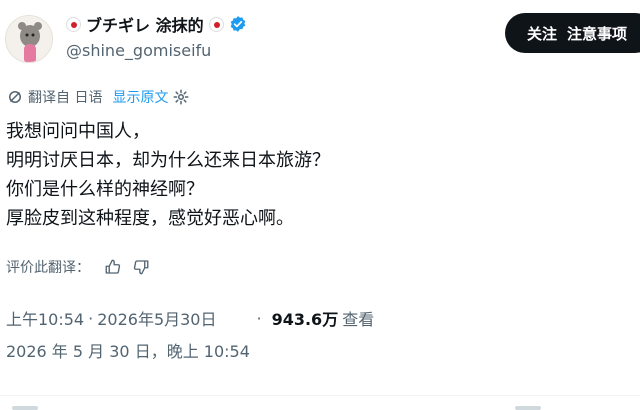 Image resolution: width=640 pixels, height=410 pixels. I want to click on local-time-text: 2026 年 5 月 30 日，晚上 10:54, so click(128, 351).